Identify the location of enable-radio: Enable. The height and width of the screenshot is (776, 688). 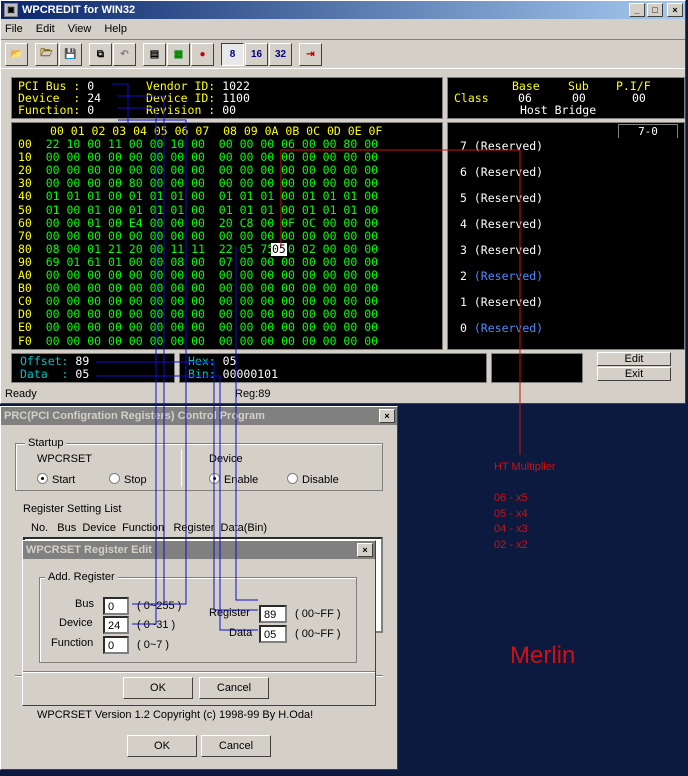
(233, 479).